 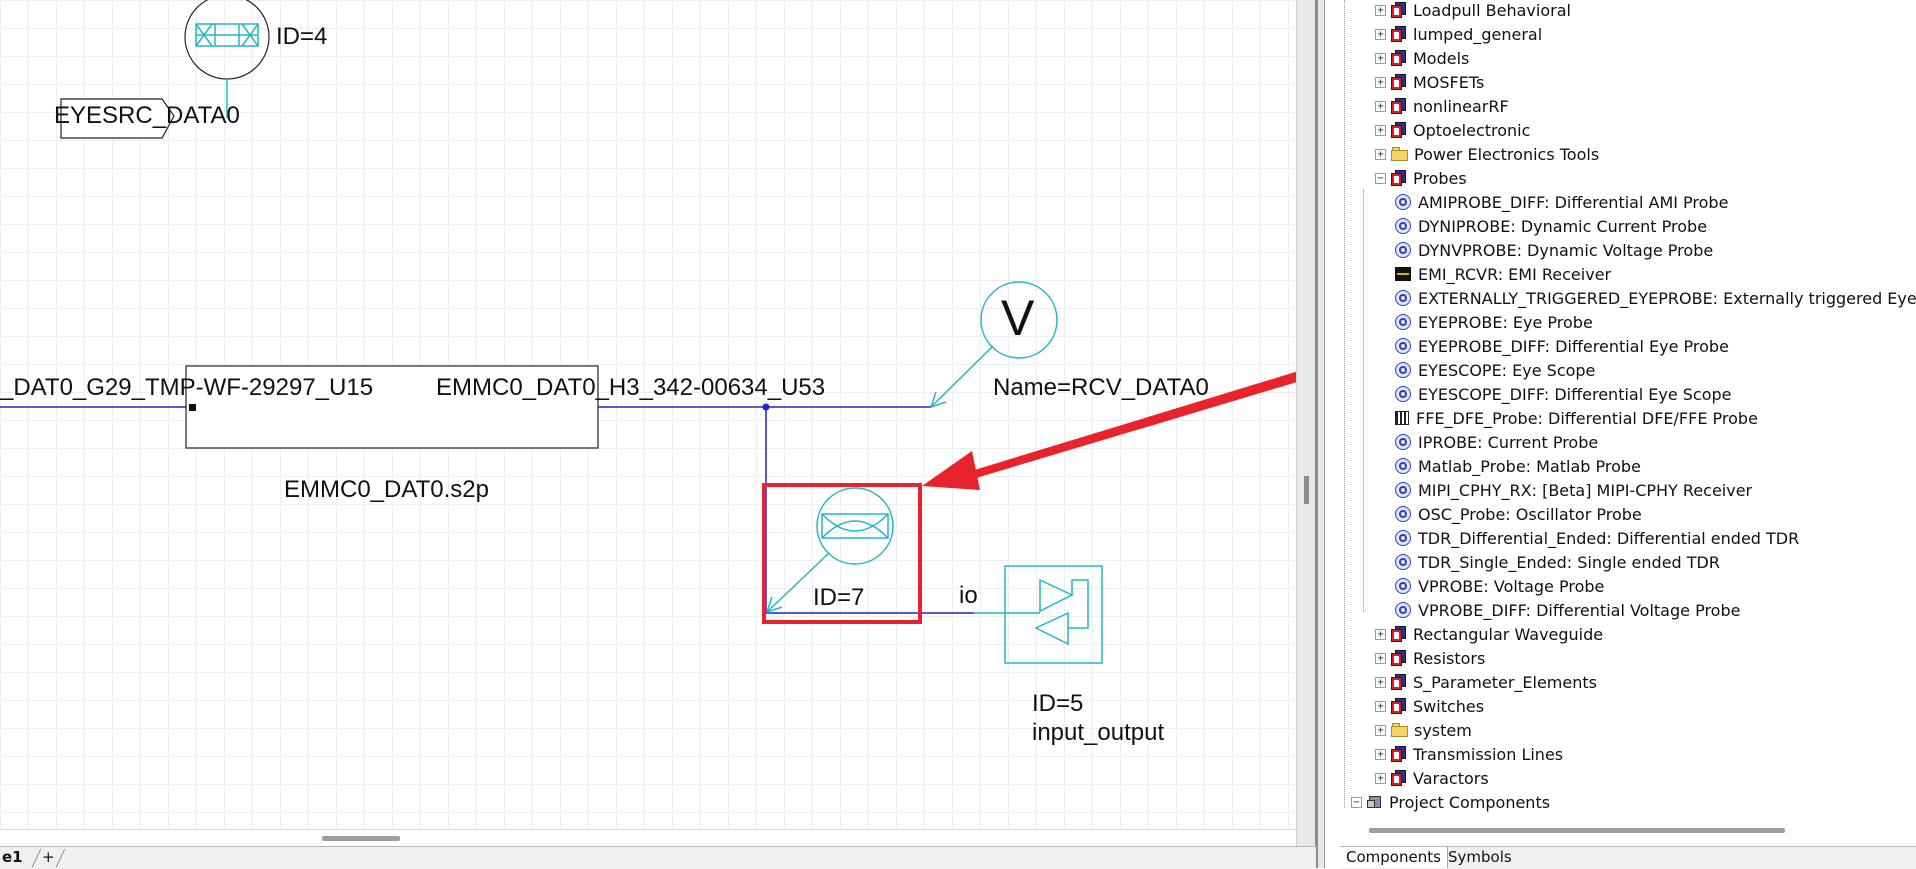 What do you see at coordinates (1557, 562) in the screenshot?
I see `tree-probe-item: TDR_Single_Ended: Single ended TDR` at bounding box center [1557, 562].